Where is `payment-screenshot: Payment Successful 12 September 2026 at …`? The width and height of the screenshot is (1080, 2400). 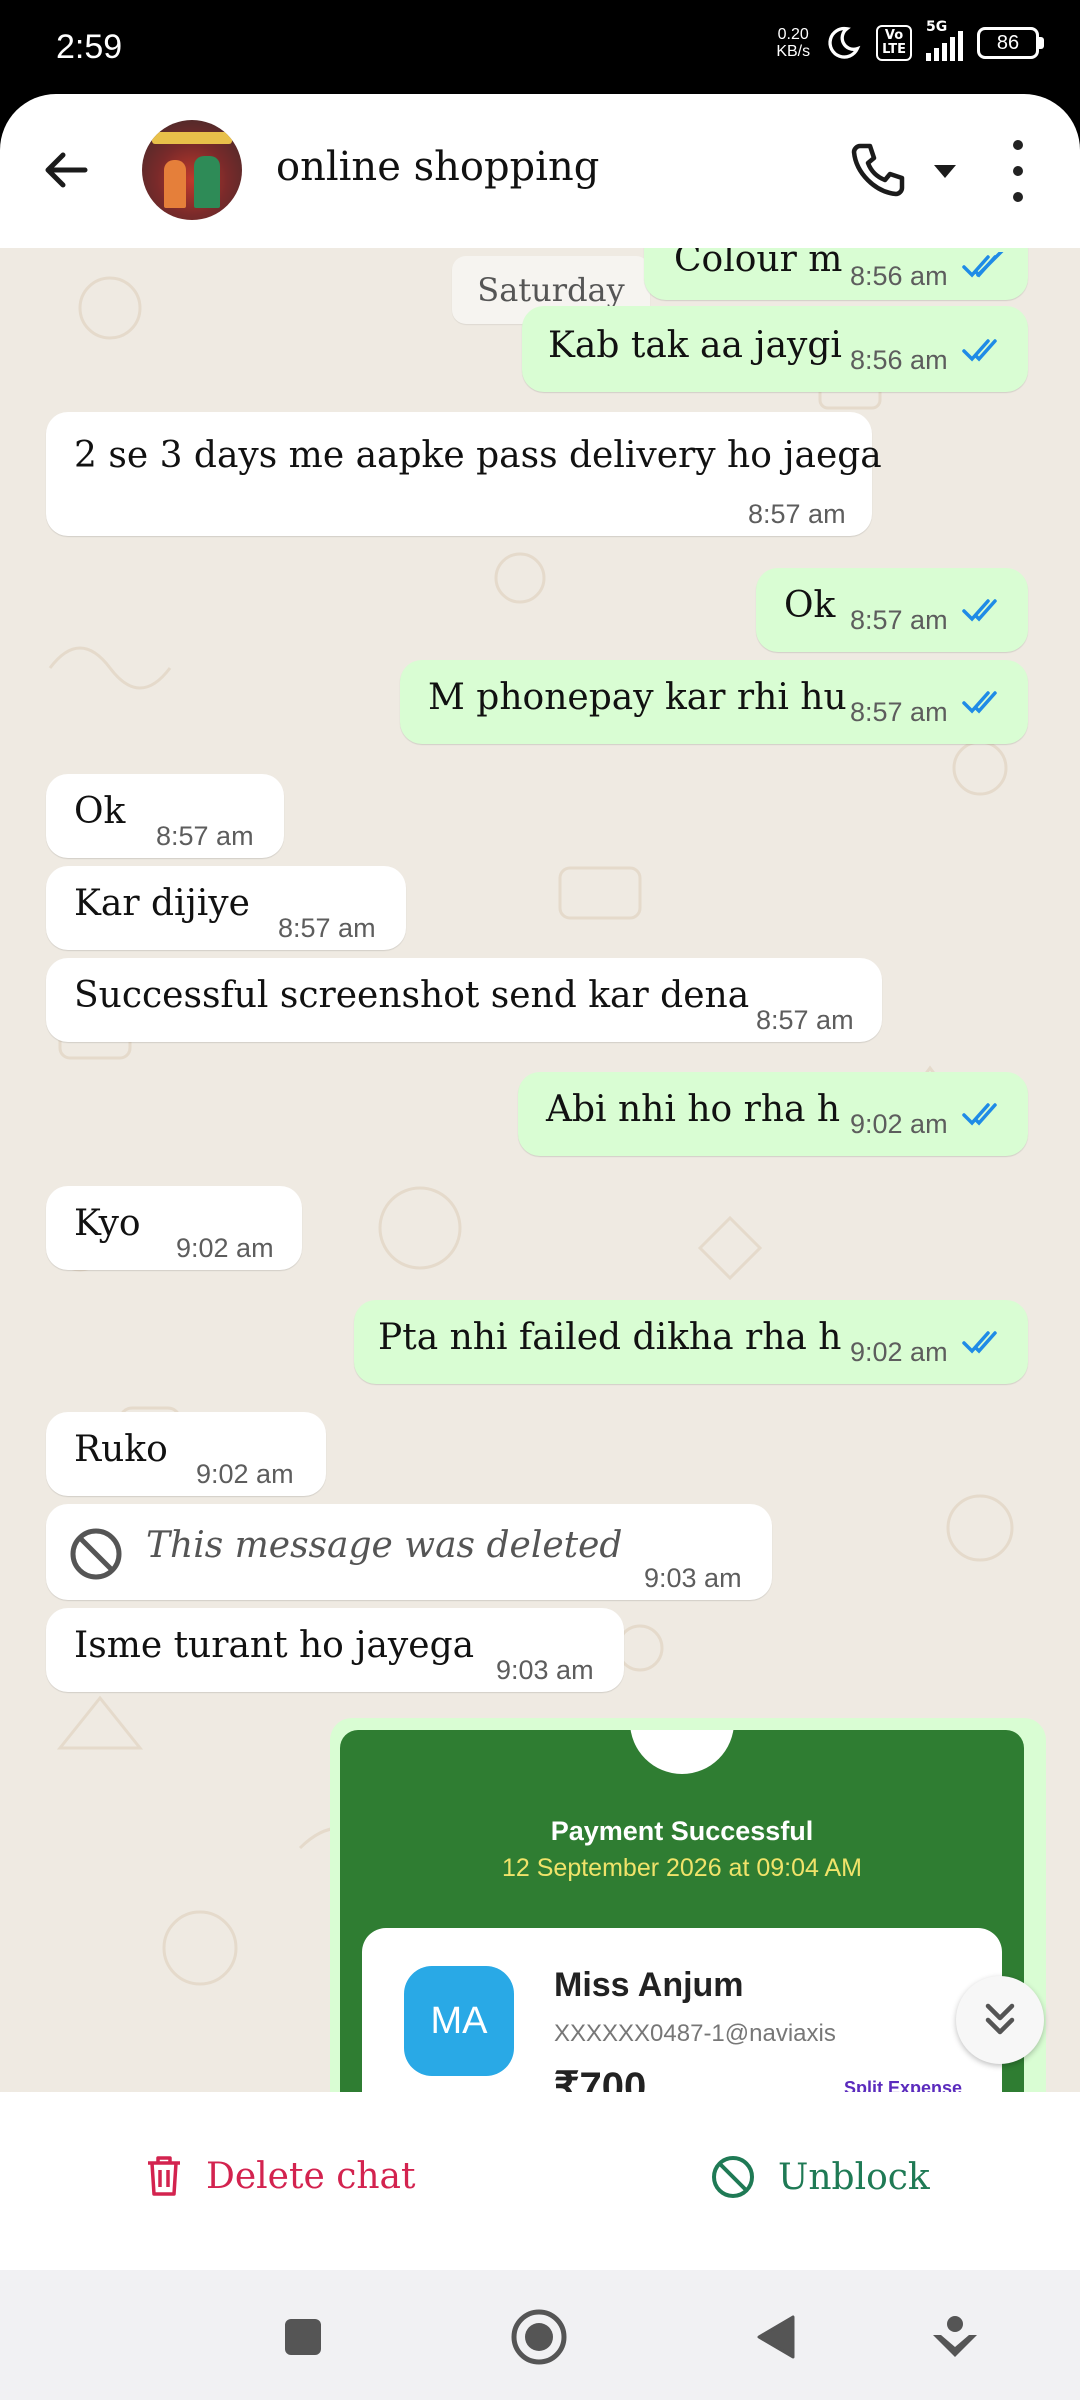 payment-screenshot: Payment Successful 12 September 2026 at … is located at coordinates (682, 1911).